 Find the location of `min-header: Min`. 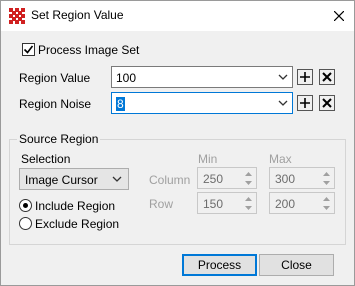

min-header: Min is located at coordinates (208, 159).